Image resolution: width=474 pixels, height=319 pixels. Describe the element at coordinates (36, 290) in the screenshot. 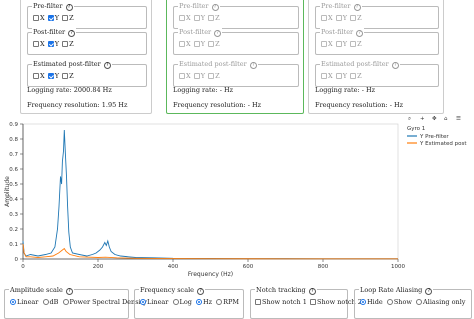

I see `amplitude-scale-legend: Amplitude scale` at that location.